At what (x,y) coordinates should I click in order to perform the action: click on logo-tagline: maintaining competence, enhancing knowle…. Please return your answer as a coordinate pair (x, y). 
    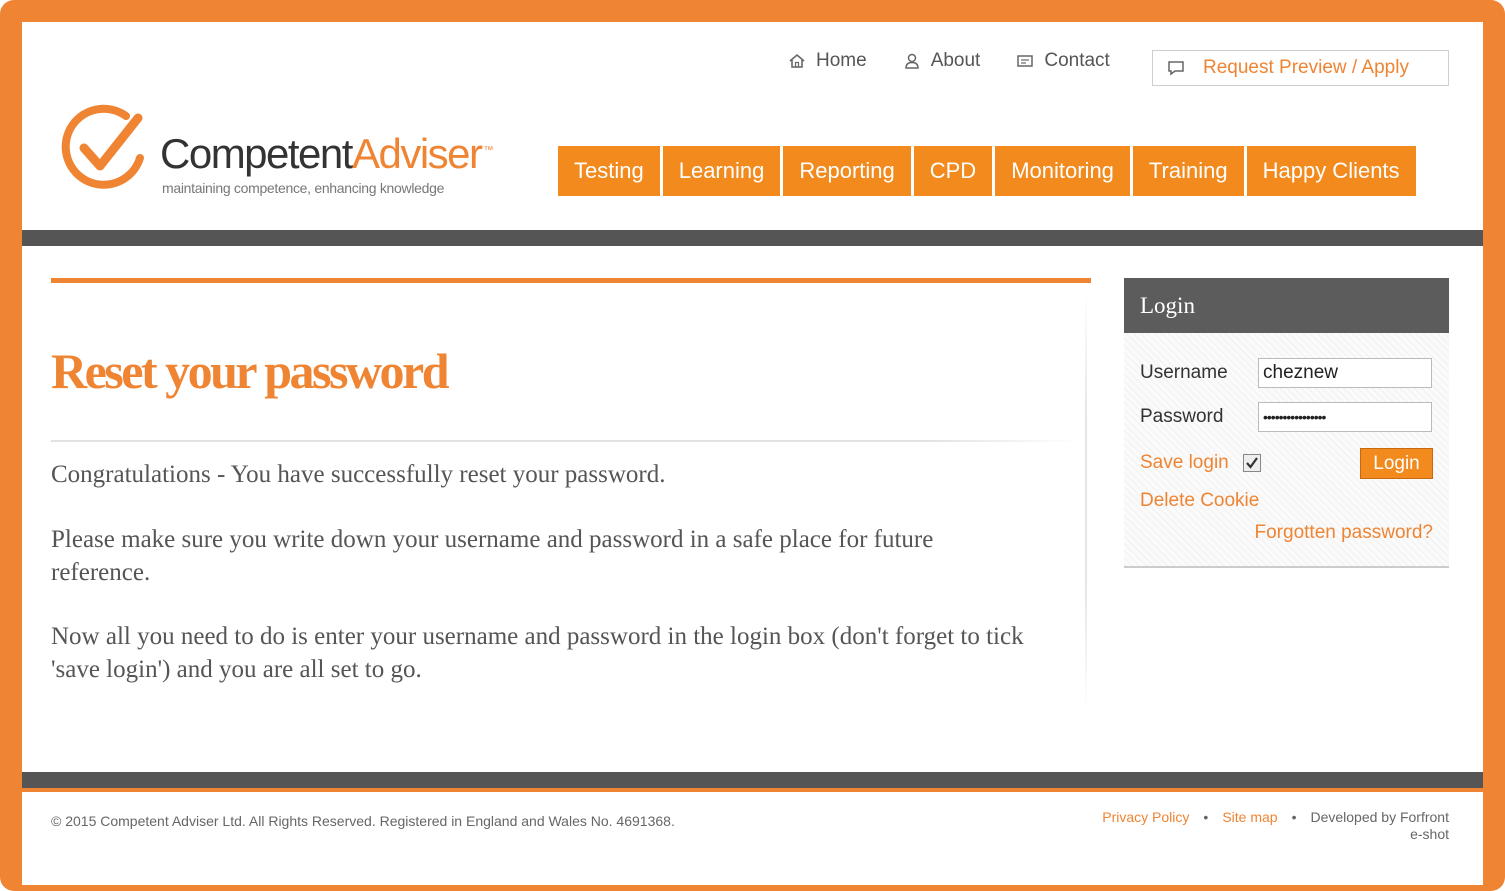
    Looking at the image, I should click on (303, 188).